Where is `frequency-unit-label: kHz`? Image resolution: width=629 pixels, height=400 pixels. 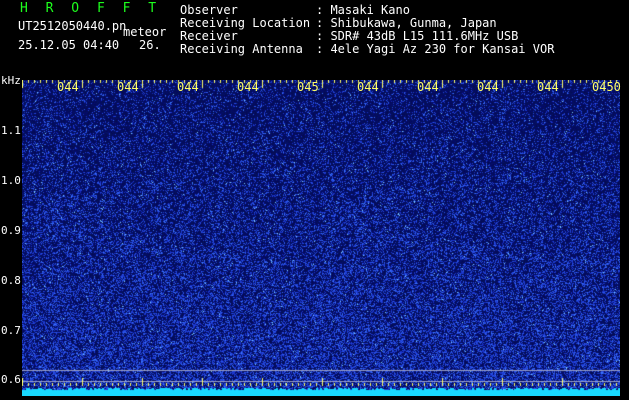 frequency-unit-label: kHz is located at coordinates (11, 80).